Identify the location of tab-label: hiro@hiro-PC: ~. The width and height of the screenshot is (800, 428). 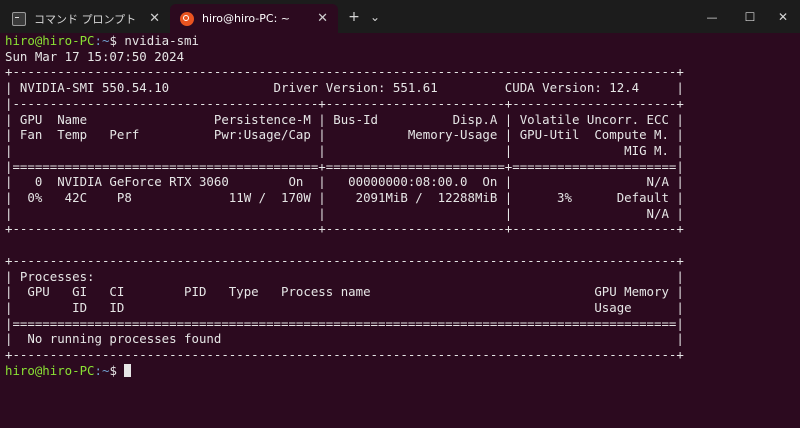
(246, 18).